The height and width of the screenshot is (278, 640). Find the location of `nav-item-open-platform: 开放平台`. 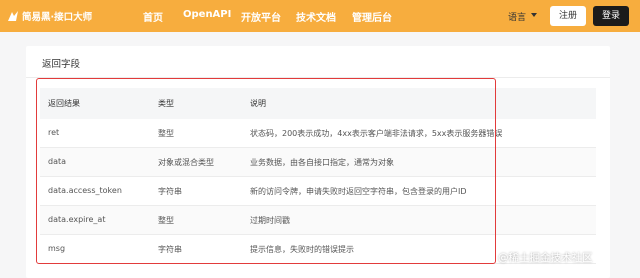

nav-item-open-platform: 开放平台 is located at coordinates (261, 16).